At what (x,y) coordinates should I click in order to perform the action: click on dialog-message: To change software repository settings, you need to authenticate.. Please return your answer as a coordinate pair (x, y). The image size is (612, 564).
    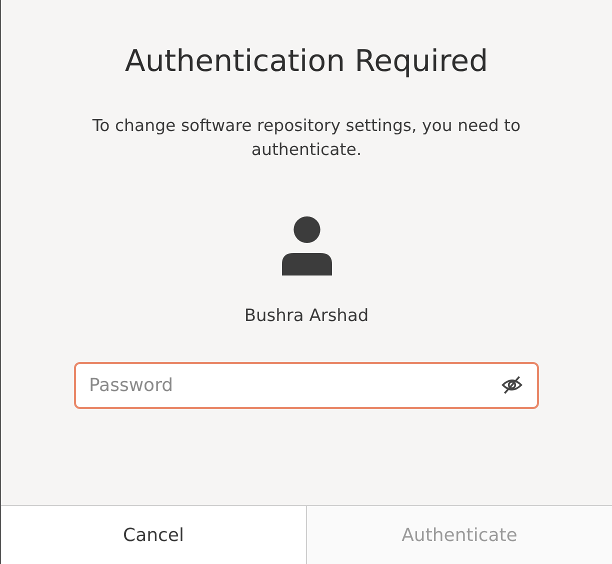
    Looking at the image, I should click on (306, 138).